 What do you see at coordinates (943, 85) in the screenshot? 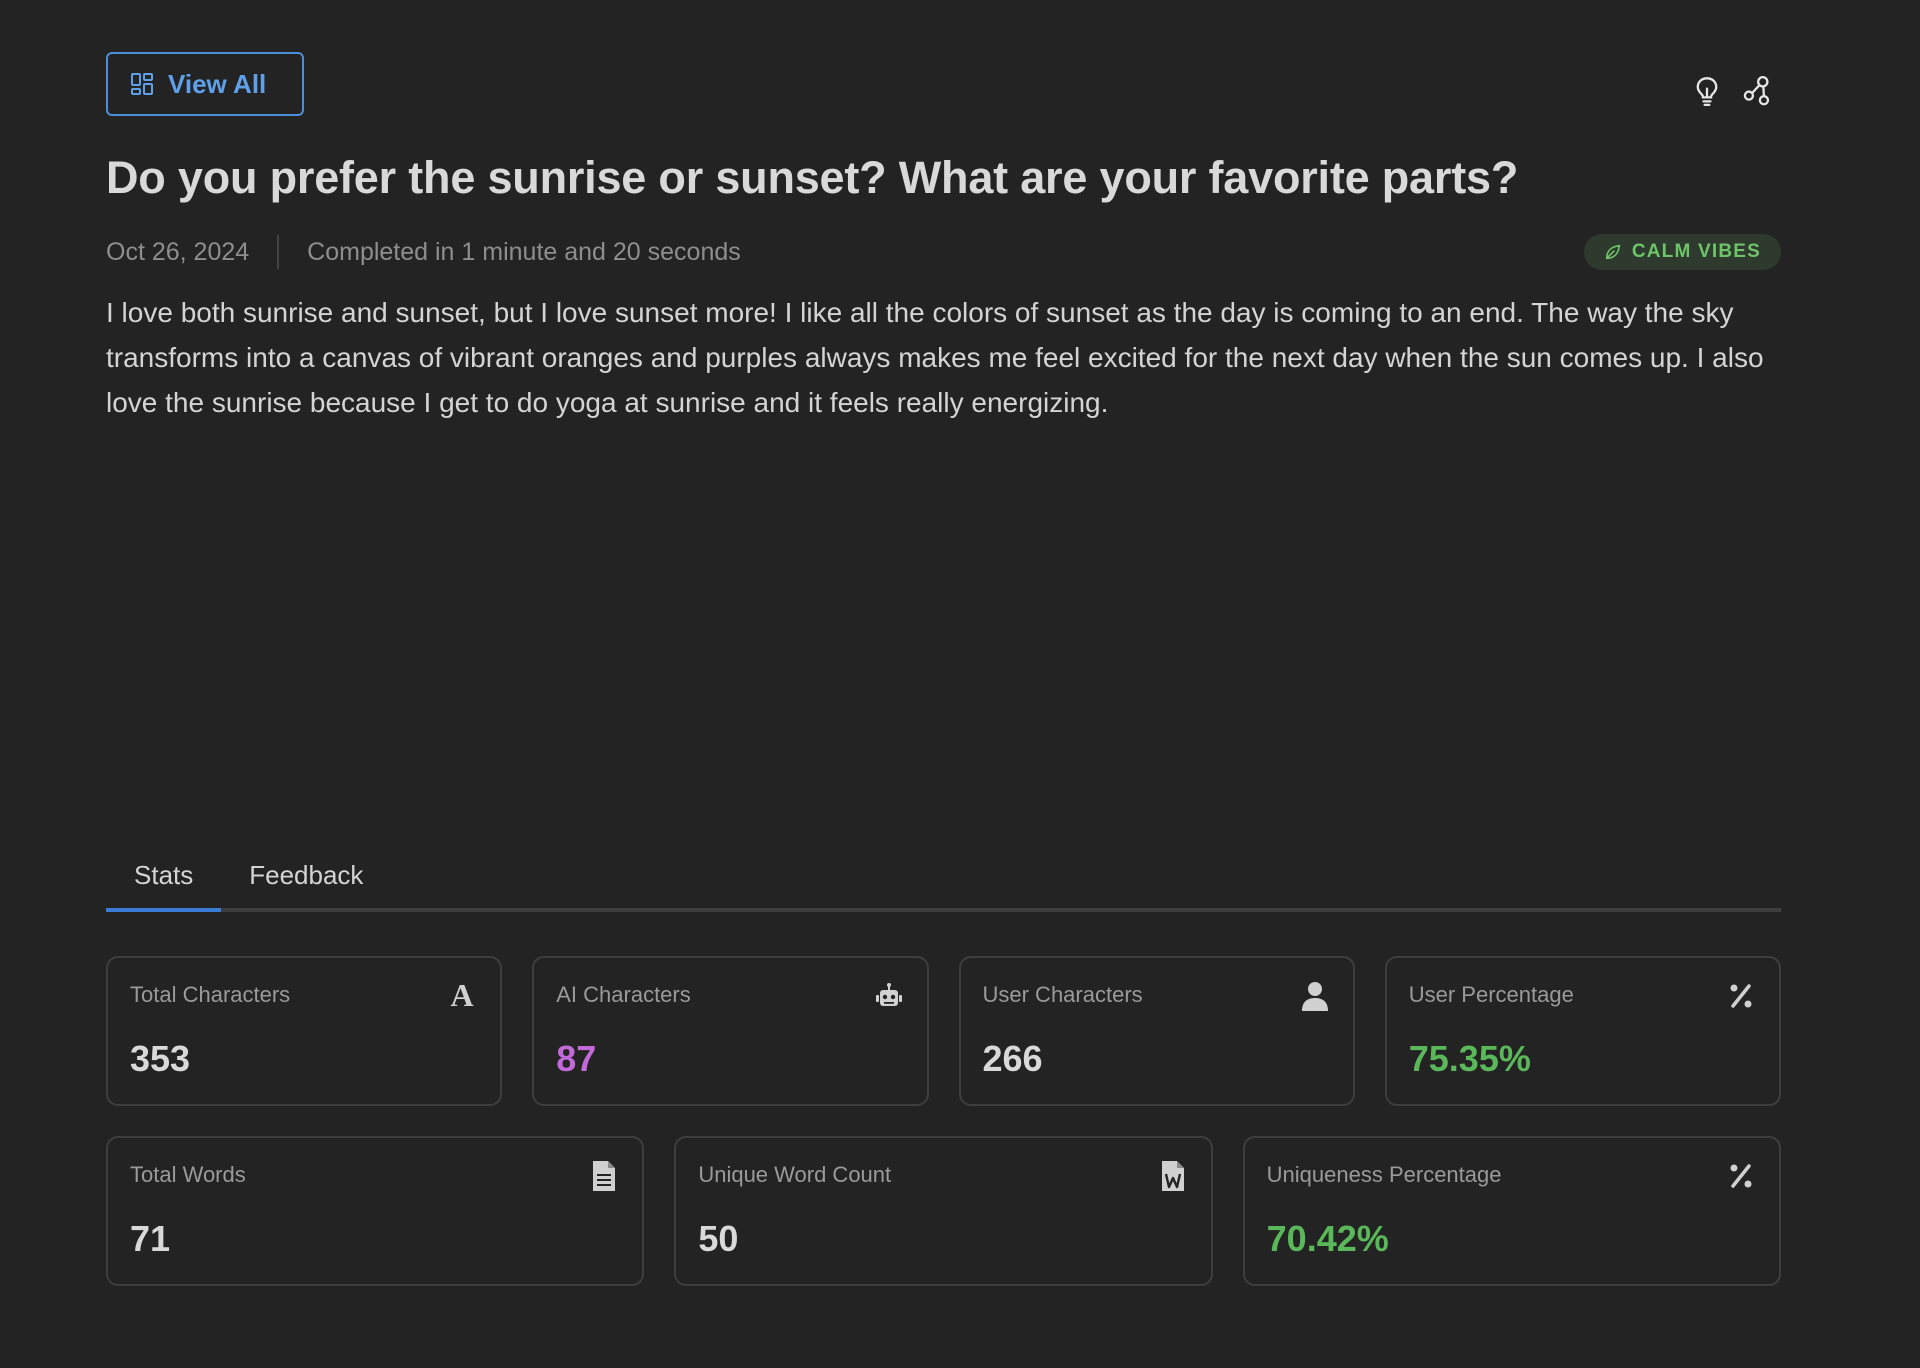
I see `top-bar: View All` at bounding box center [943, 85].